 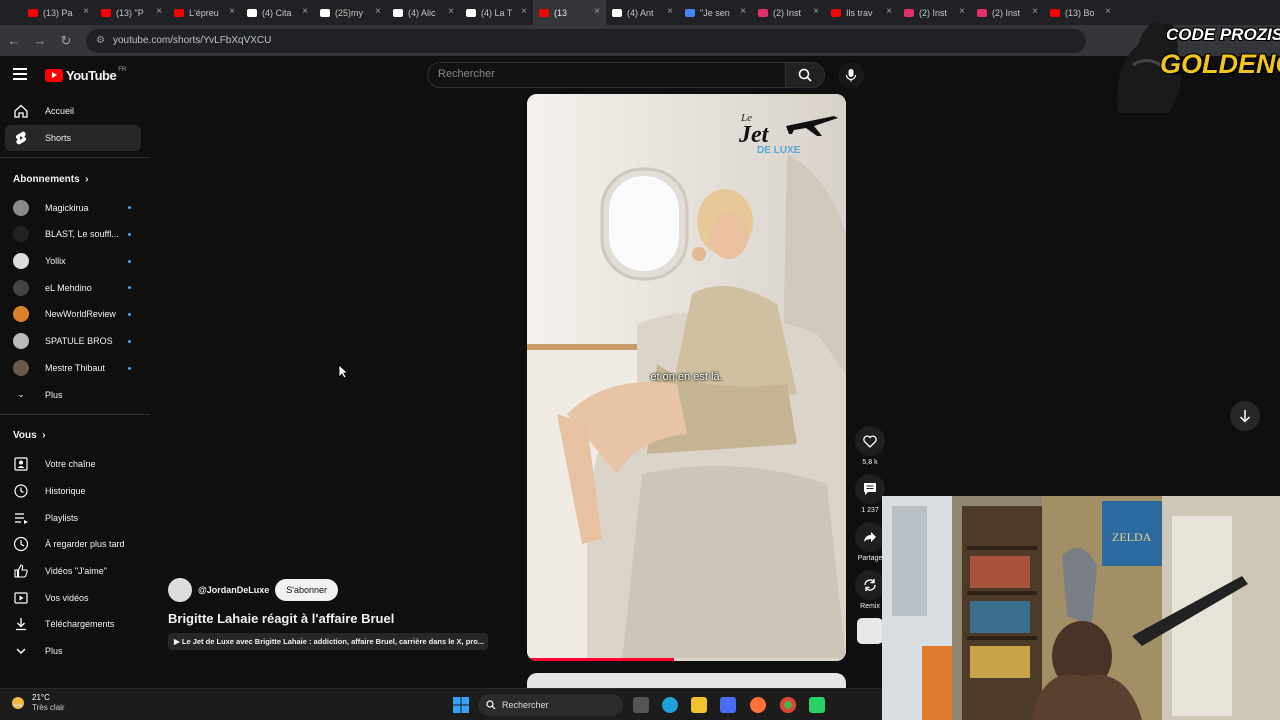 What do you see at coordinates (72, 491) in the screenshot?
I see `sidebar-item-historique: Historique` at bounding box center [72, 491].